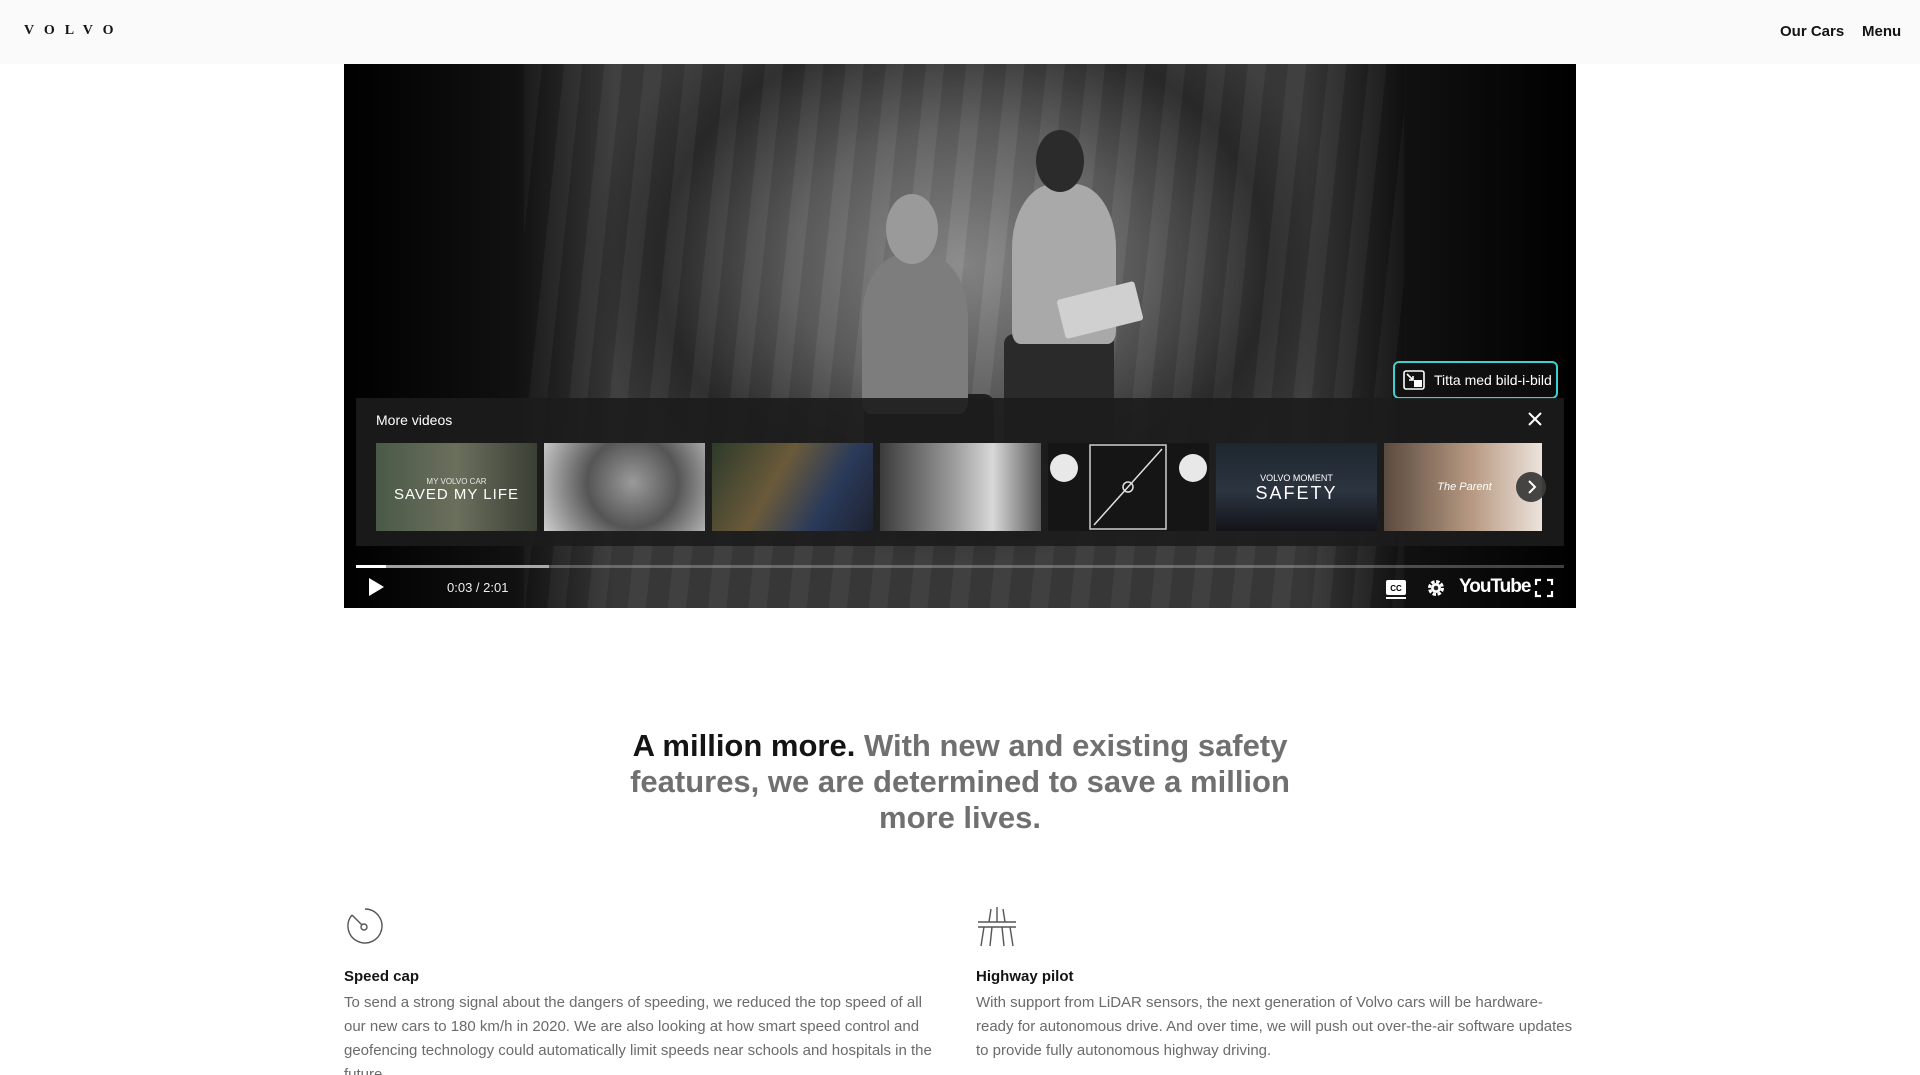  What do you see at coordinates (997, 927) in the screenshot?
I see `highway-icon` at bounding box center [997, 927].